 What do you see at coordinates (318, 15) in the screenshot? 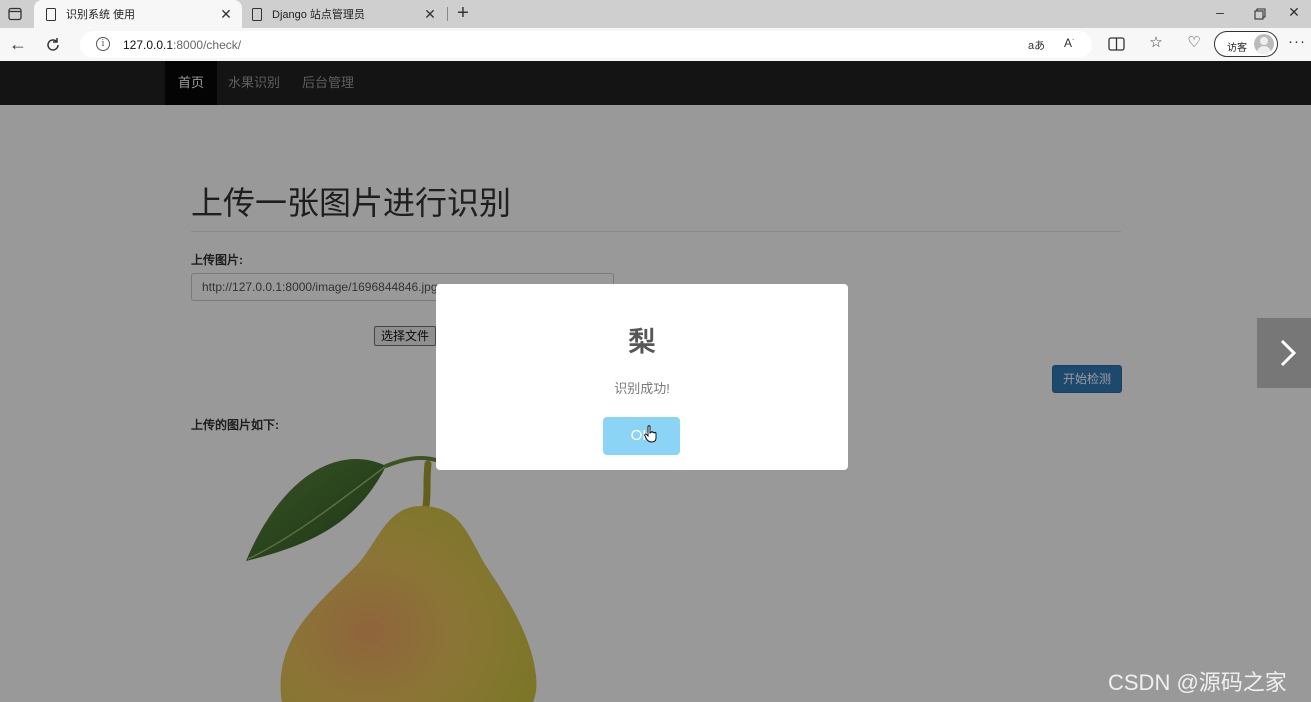
I see `tab-title: Django 站点管理员` at bounding box center [318, 15].